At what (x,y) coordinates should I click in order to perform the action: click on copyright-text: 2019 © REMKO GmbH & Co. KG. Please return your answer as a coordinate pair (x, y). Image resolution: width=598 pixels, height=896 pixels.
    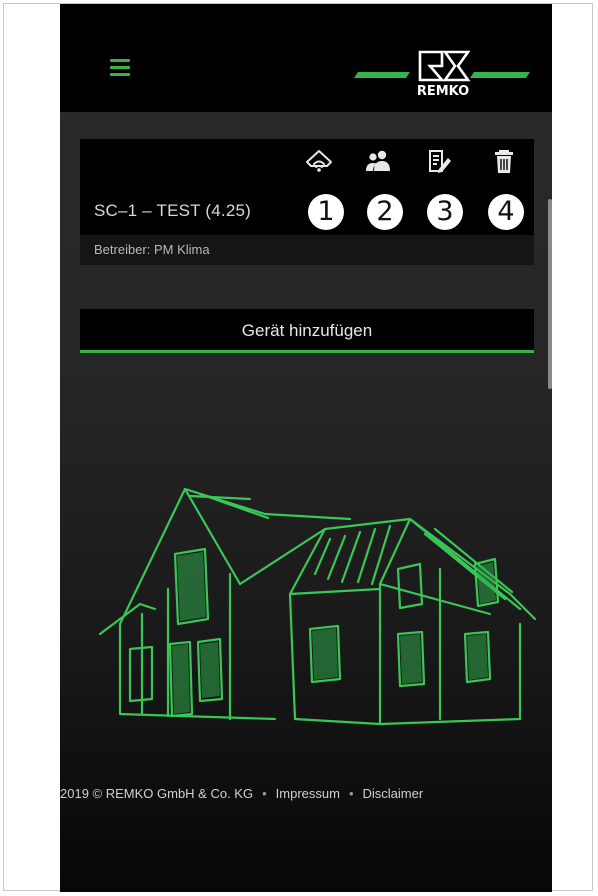
    Looking at the image, I should click on (157, 793).